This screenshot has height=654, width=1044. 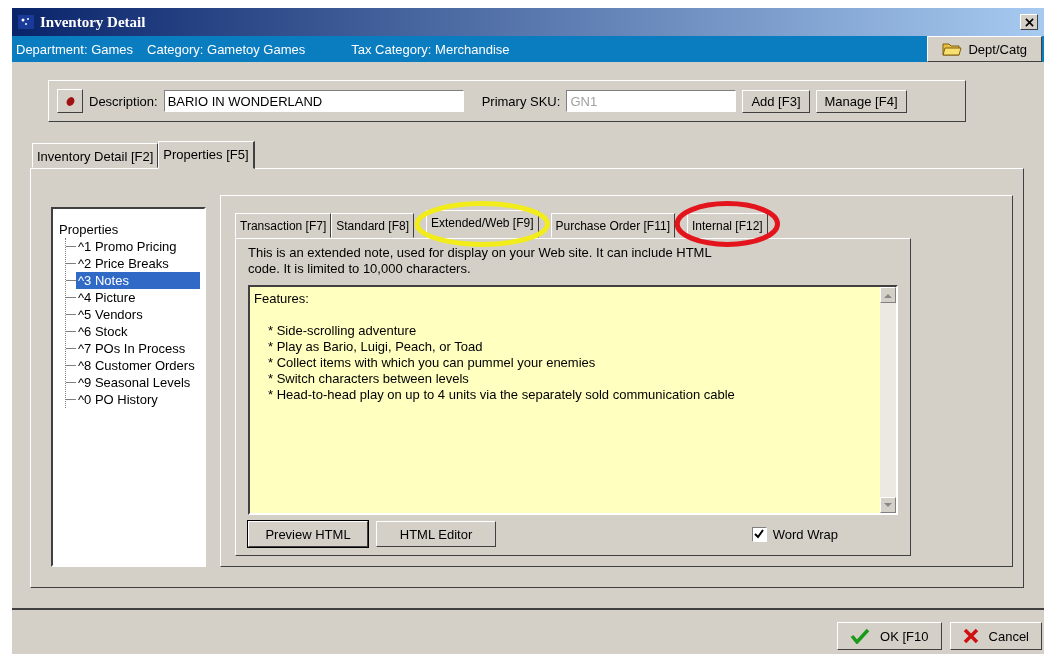 What do you see at coordinates (431, 49) in the screenshot?
I see `tax-category-label: Tax Category: Merchandise` at bounding box center [431, 49].